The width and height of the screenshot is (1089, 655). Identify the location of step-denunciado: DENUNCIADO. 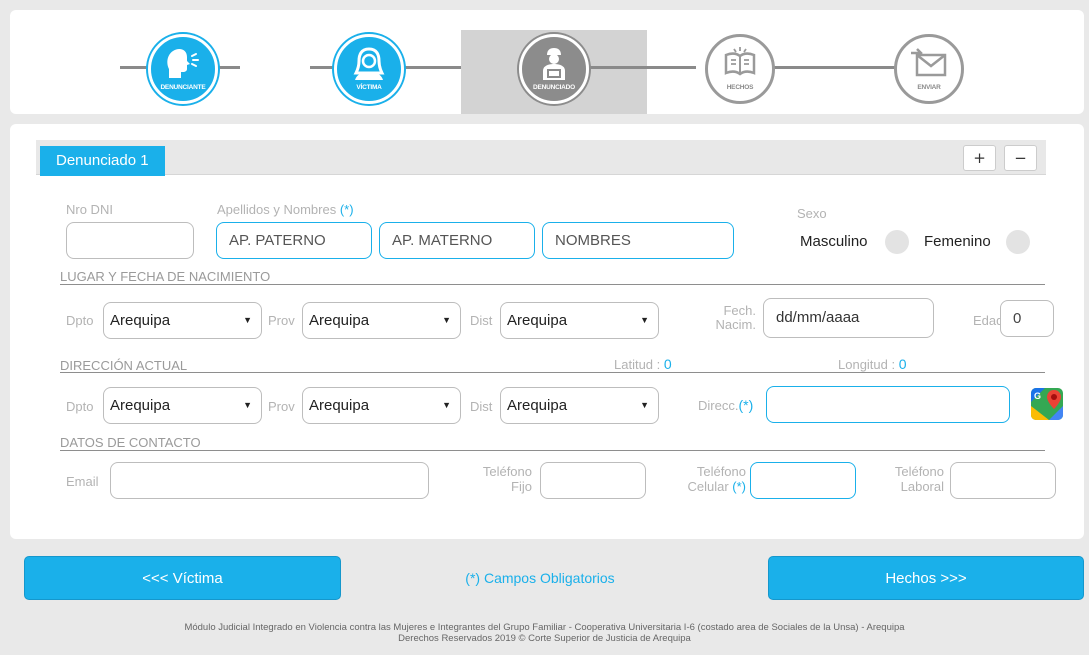
(554, 69).